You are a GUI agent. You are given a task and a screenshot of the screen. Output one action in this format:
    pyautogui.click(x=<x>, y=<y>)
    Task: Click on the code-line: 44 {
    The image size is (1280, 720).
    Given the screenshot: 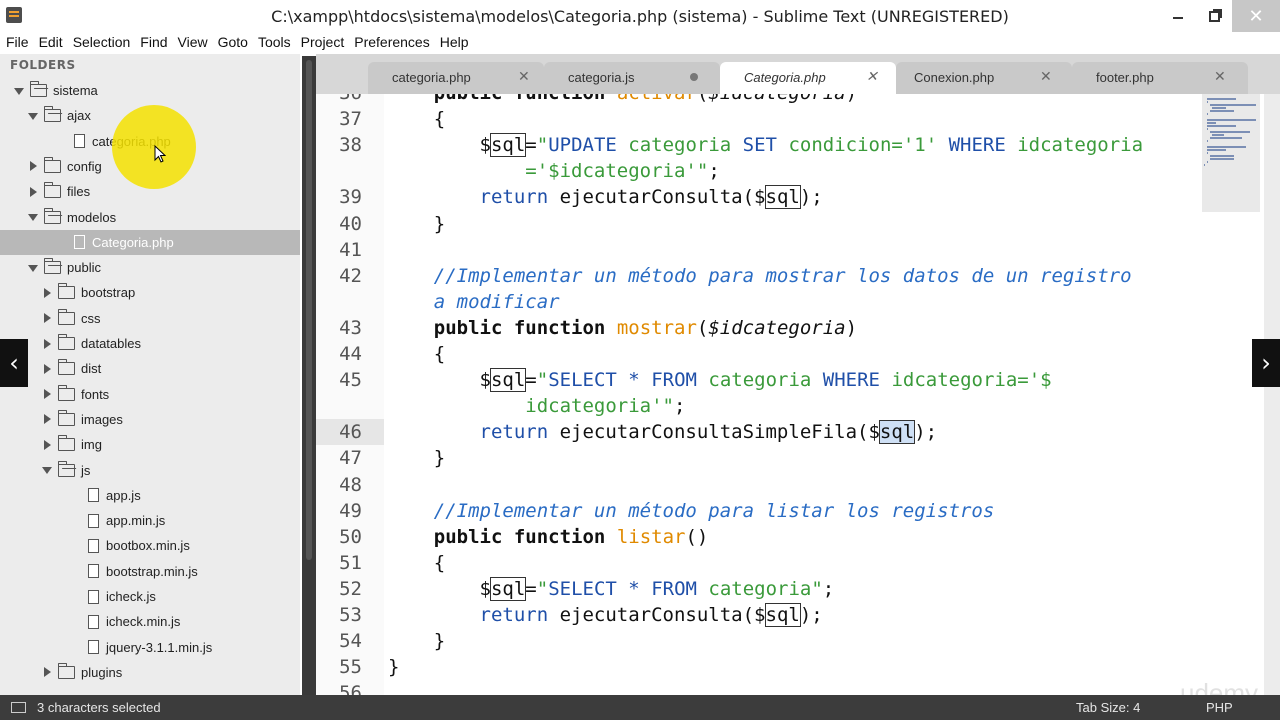 What is the action you would take?
    pyautogui.click(x=759, y=354)
    